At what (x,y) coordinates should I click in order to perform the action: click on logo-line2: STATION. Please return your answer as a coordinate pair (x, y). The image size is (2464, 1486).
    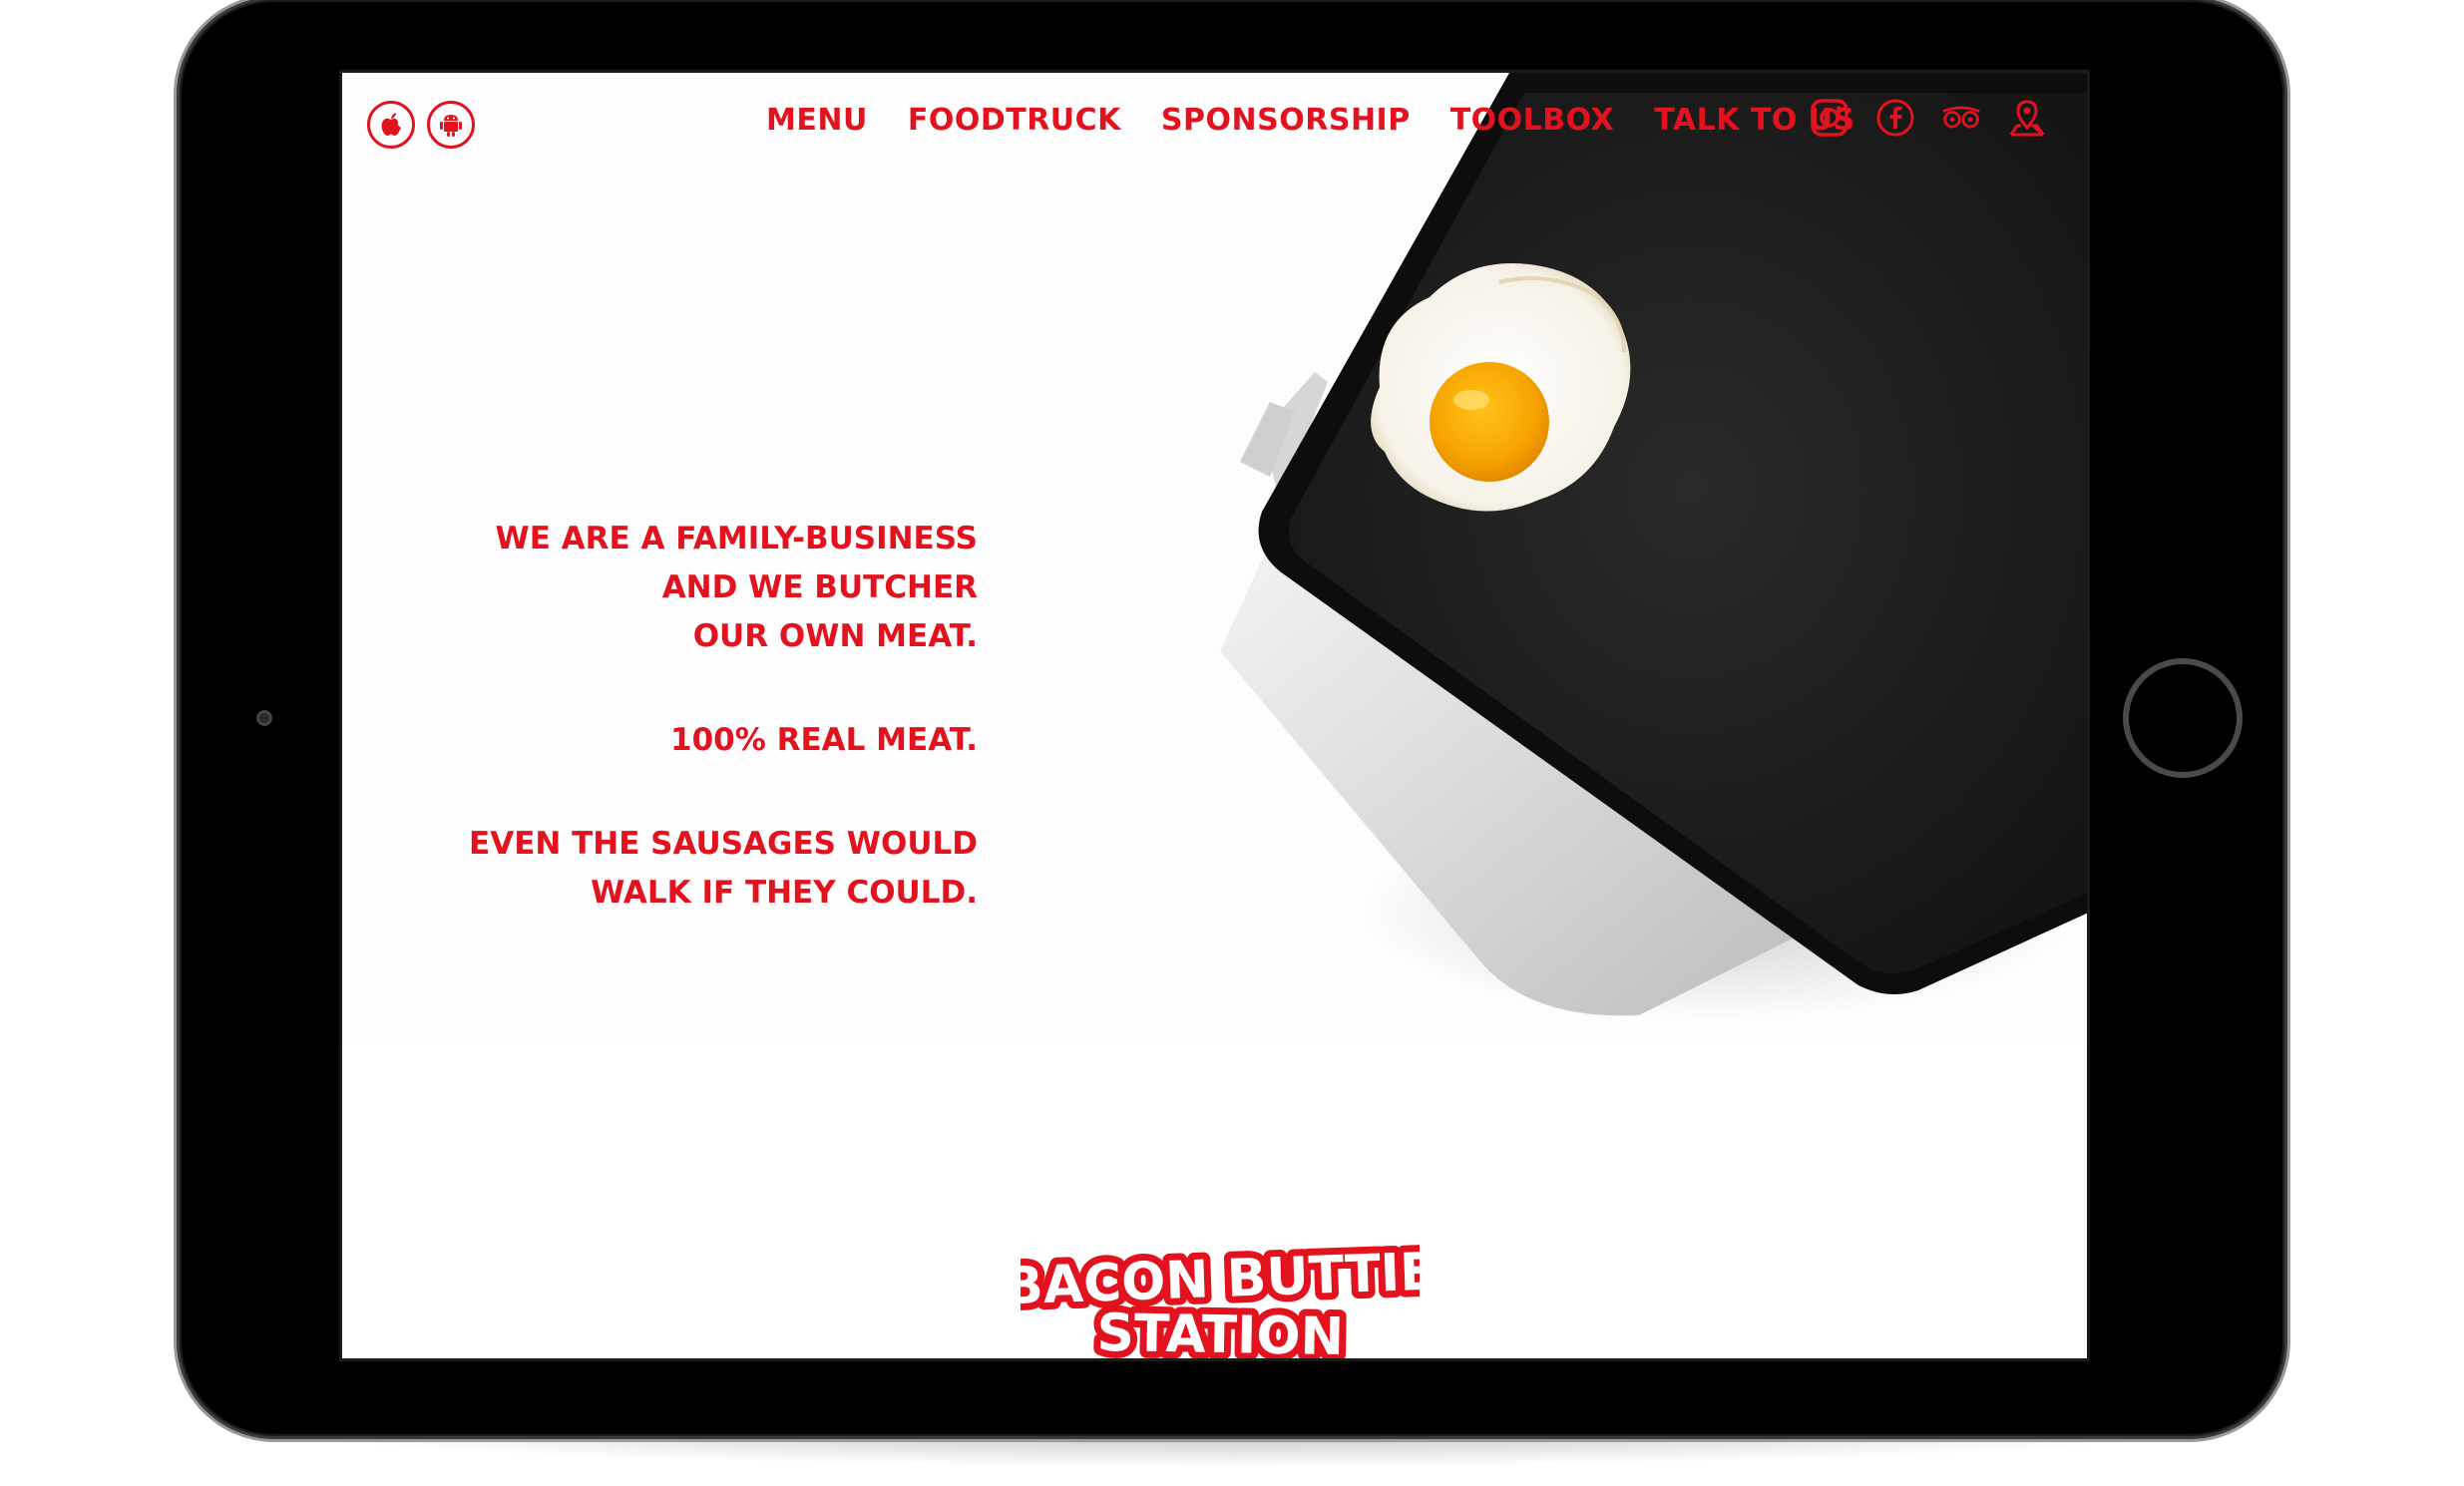
    Looking at the image, I should click on (1220, 1332).